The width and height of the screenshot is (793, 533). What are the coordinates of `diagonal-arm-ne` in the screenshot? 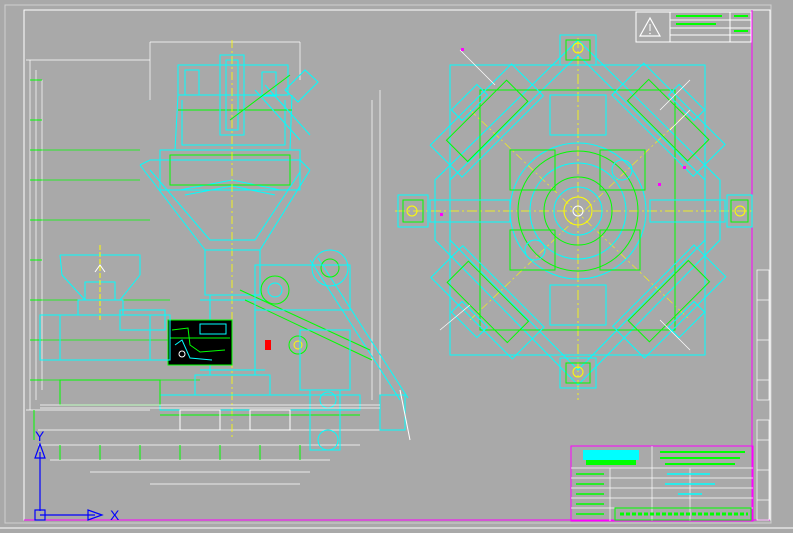 It's located at (487, 120).